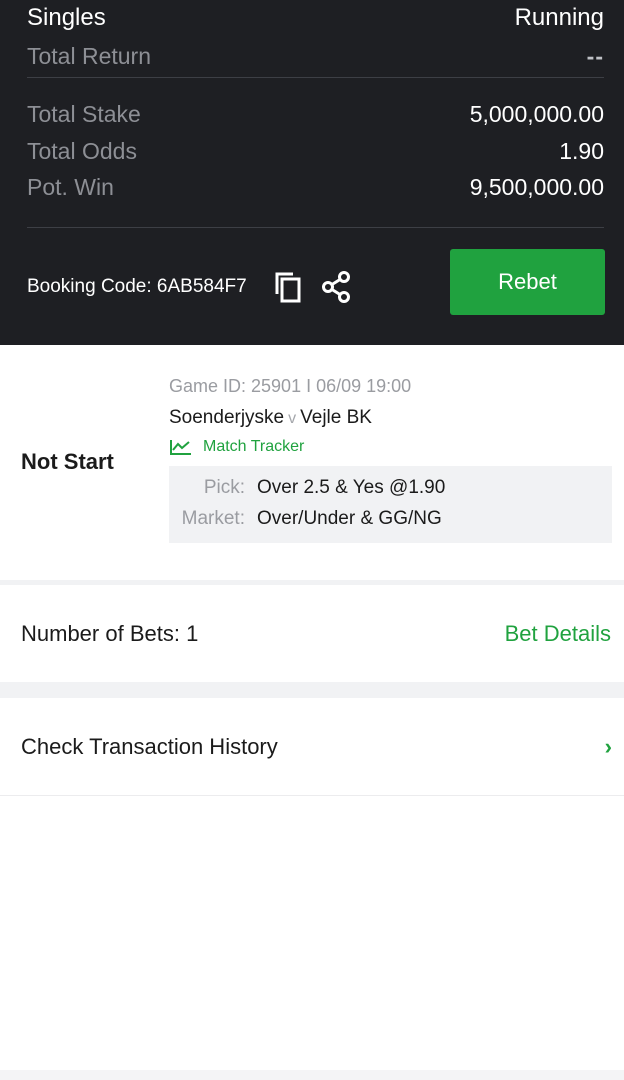 This screenshot has height=1080, width=624. What do you see at coordinates (315, 187) in the screenshot?
I see `pot-win-row: Pot. Win 9,500,000.00` at bounding box center [315, 187].